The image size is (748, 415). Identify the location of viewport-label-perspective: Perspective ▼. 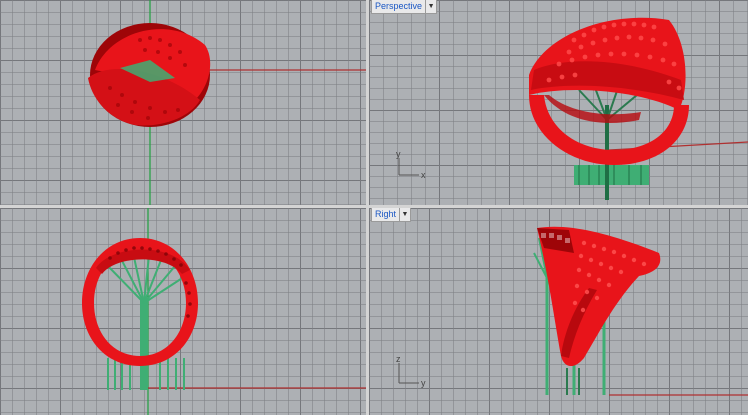
(404, 7).